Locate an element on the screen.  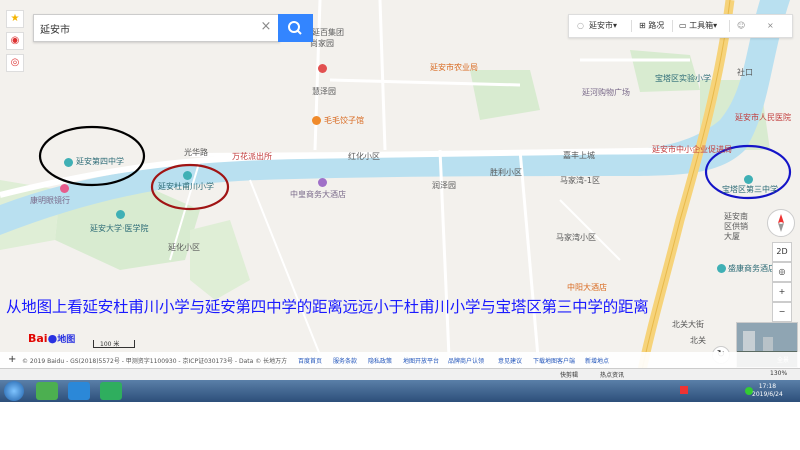
label-wanhua: 万花派出所 is located at coordinates (252, 157).